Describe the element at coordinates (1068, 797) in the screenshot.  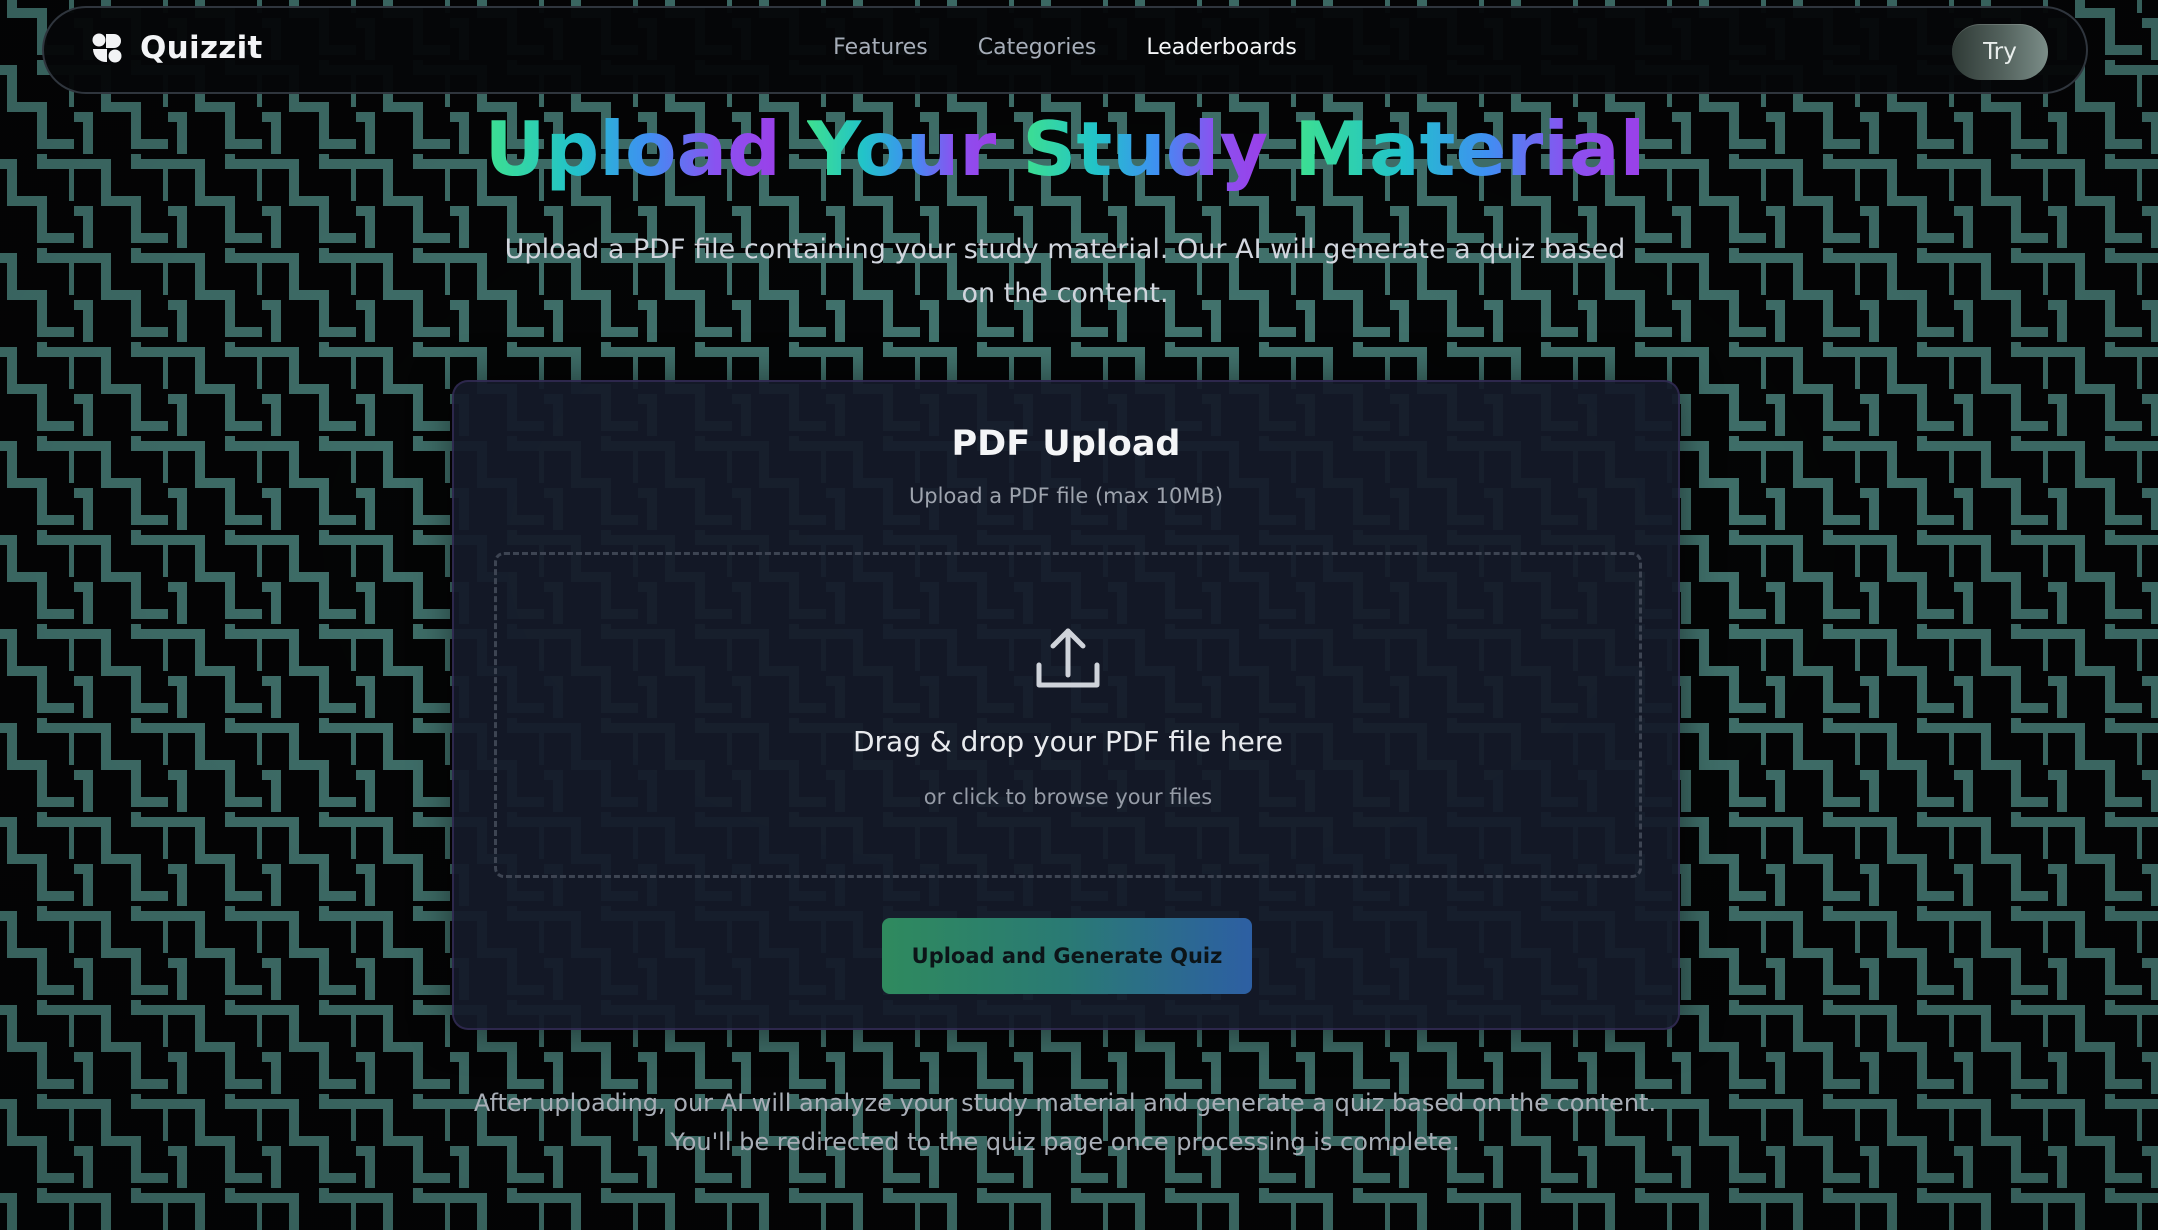
I see `dropzone-subtitle: or click to browse your files` at that location.